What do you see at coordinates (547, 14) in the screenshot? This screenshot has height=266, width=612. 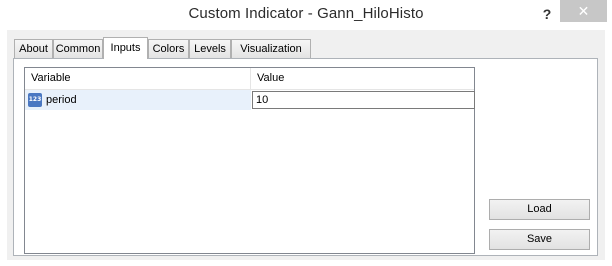 I see `help-button: ?` at bounding box center [547, 14].